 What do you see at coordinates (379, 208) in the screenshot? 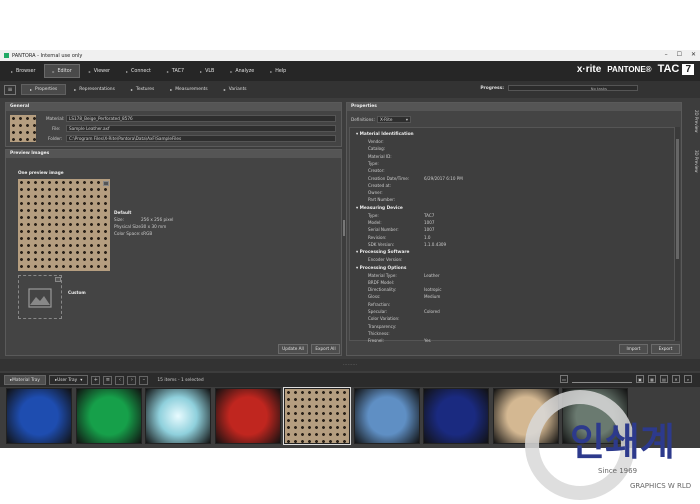
I see `section-header: ▾ Measuring Device` at bounding box center [379, 208].